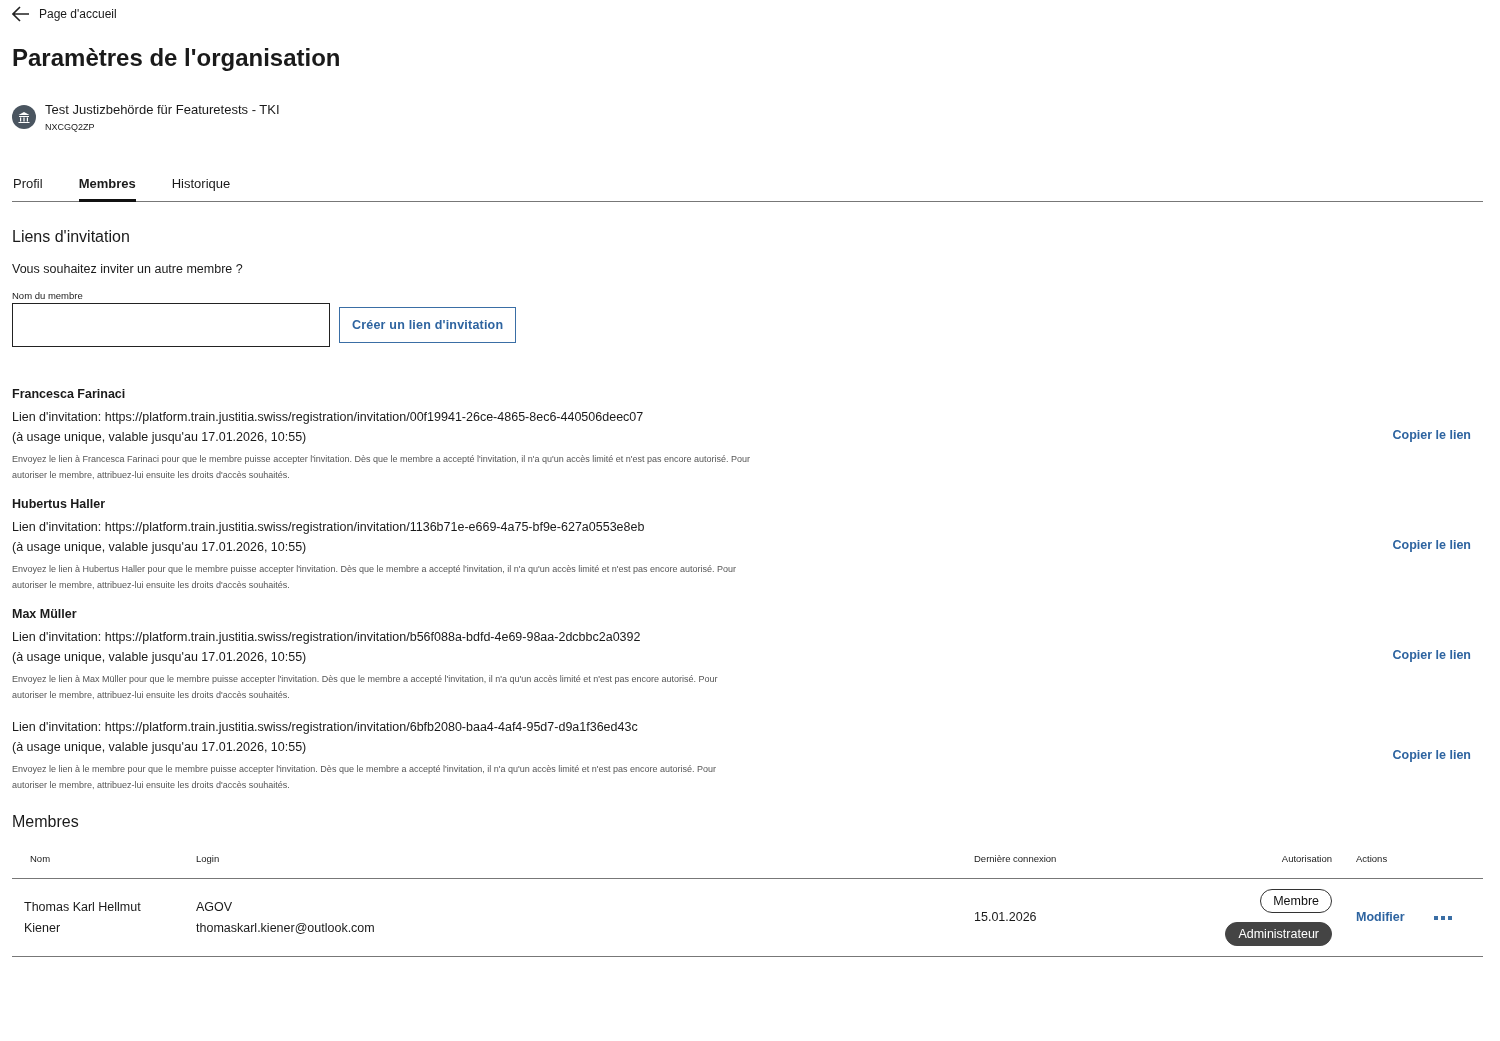  What do you see at coordinates (46, 822) in the screenshot?
I see `section-heading: Membres` at bounding box center [46, 822].